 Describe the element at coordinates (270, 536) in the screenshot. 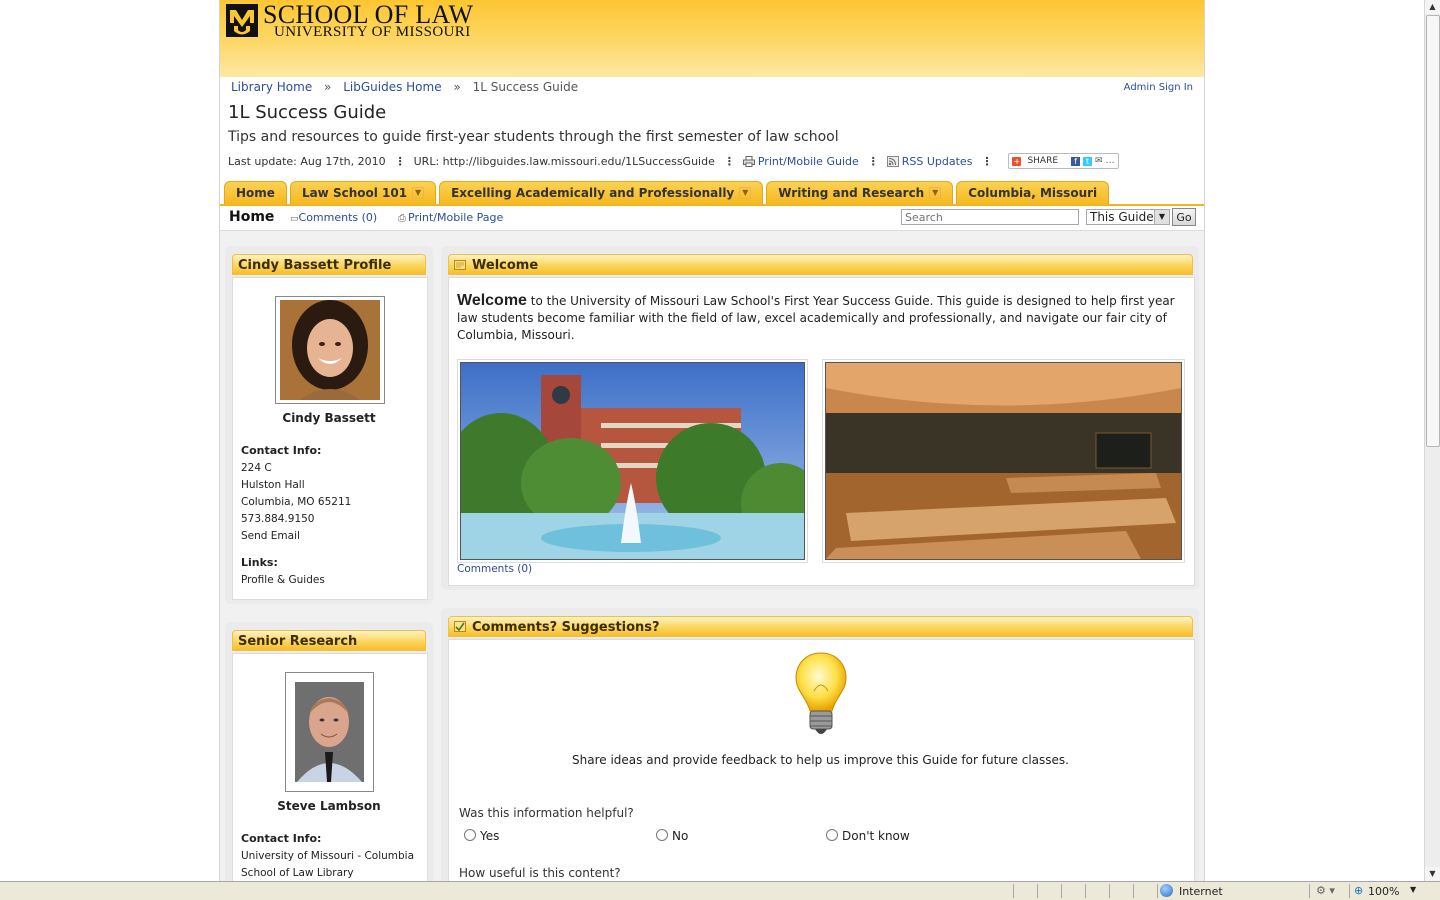

I see `send-email-link: Send Email` at that location.